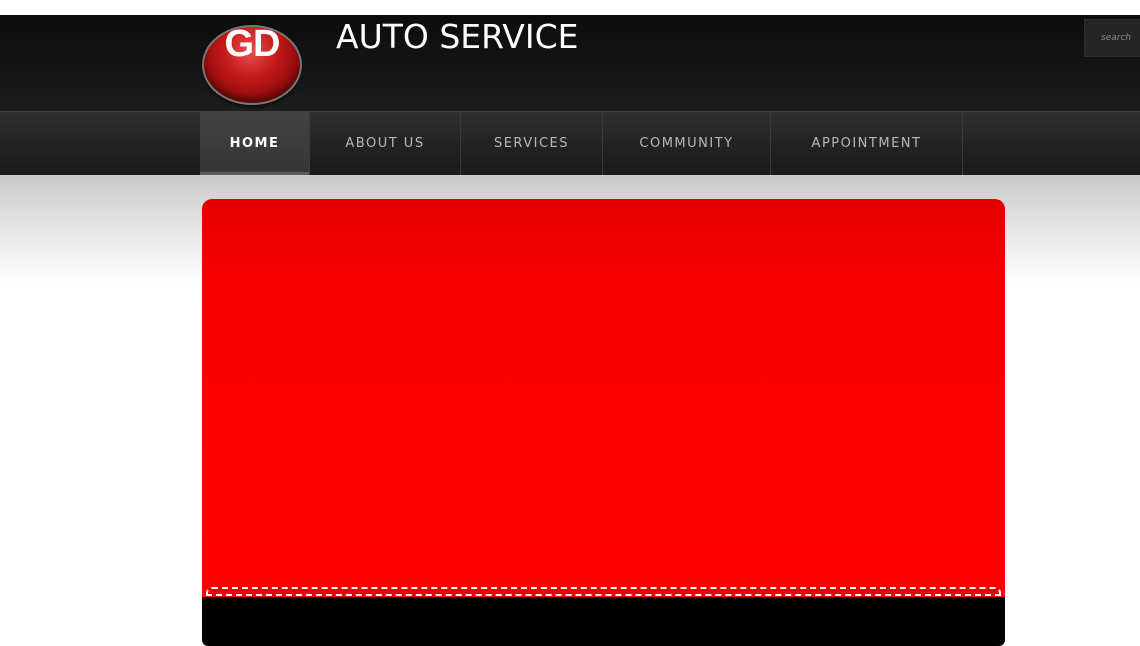 This screenshot has width=1140, height=646. I want to click on brand-title: AUTO SERVICE, so click(457, 37).